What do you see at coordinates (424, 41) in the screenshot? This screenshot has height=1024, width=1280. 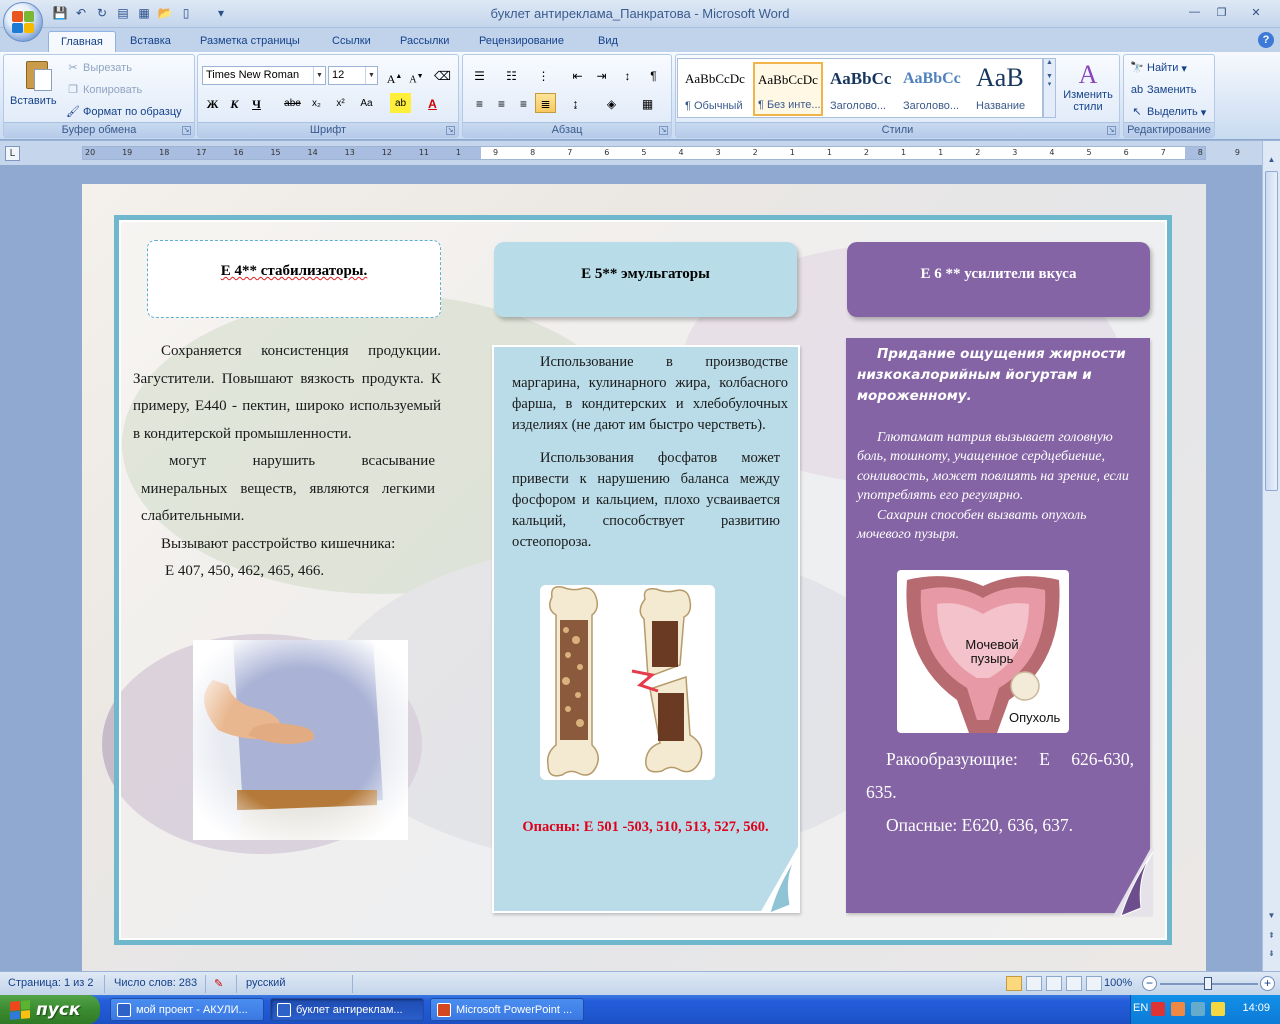 I see `tab-mailings: Рассылки` at bounding box center [424, 41].